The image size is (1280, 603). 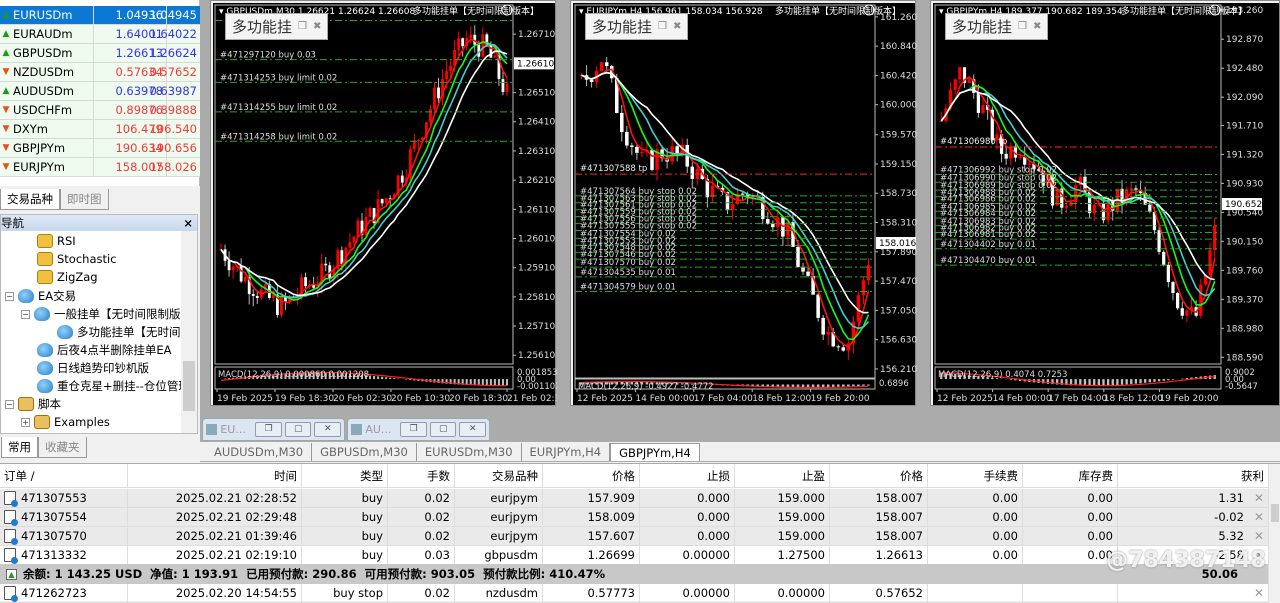 I want to click on minimized-chart-window: EU... ❐ ▢ ✕, so click(x=273, y=429).